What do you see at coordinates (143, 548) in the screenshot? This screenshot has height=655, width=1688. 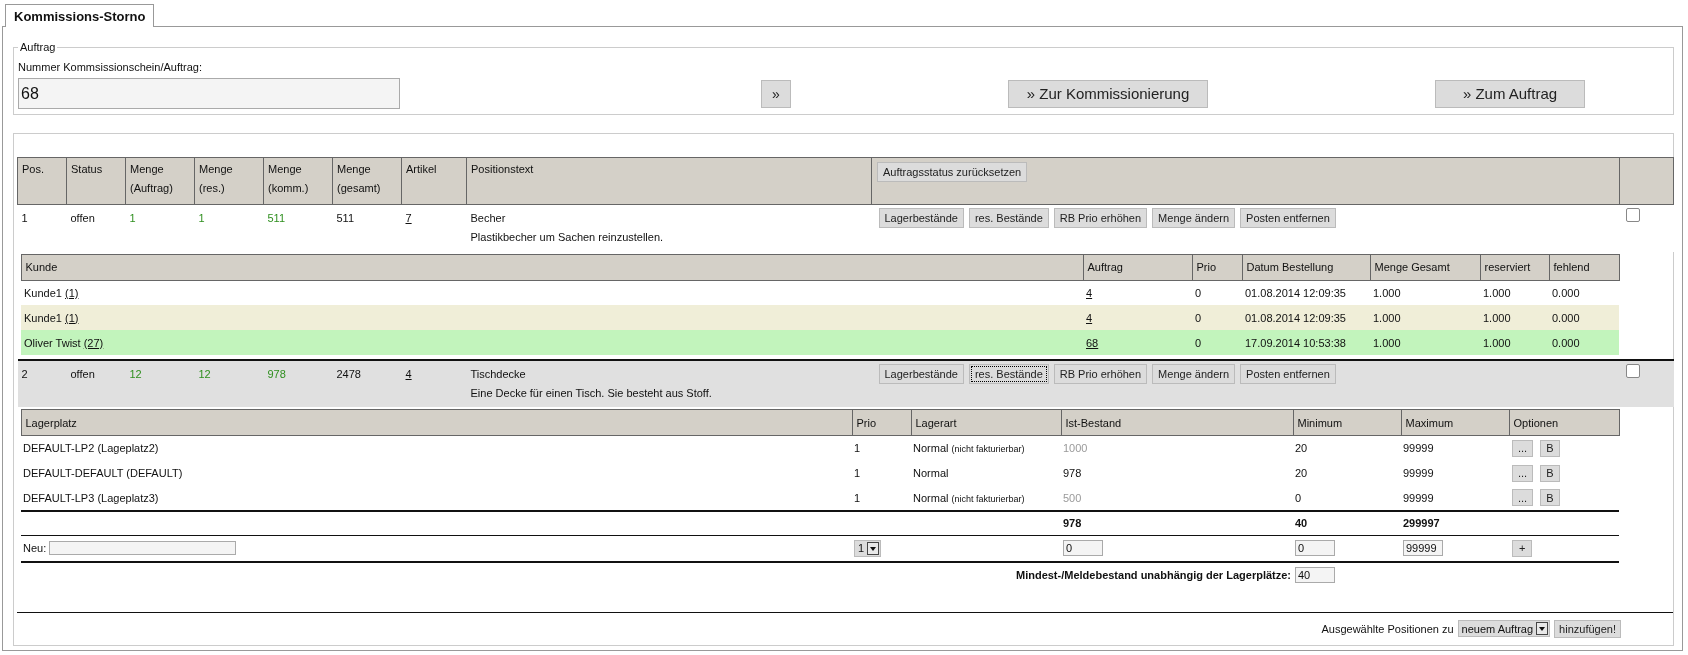 I see `new-location-field` at bounding box center [143, 548].